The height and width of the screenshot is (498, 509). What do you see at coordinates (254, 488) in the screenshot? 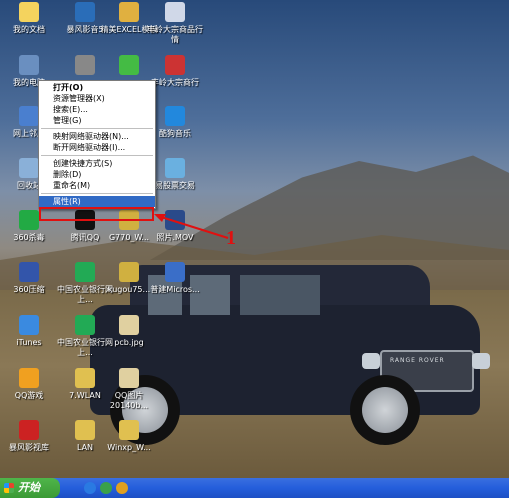
I see `taskbar: 开始` at bounding box center [254, 488].